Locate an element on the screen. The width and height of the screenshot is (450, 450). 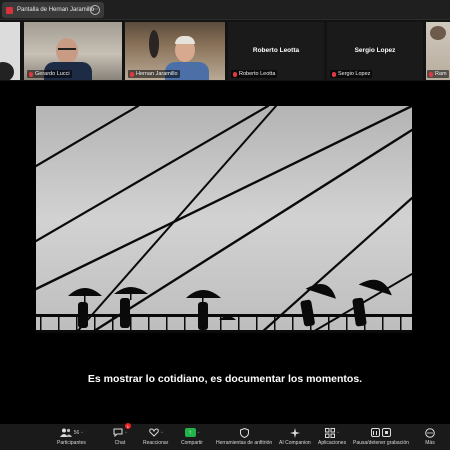
participant-display-name: Sergio Lopez is located at coordinates (375, 50).